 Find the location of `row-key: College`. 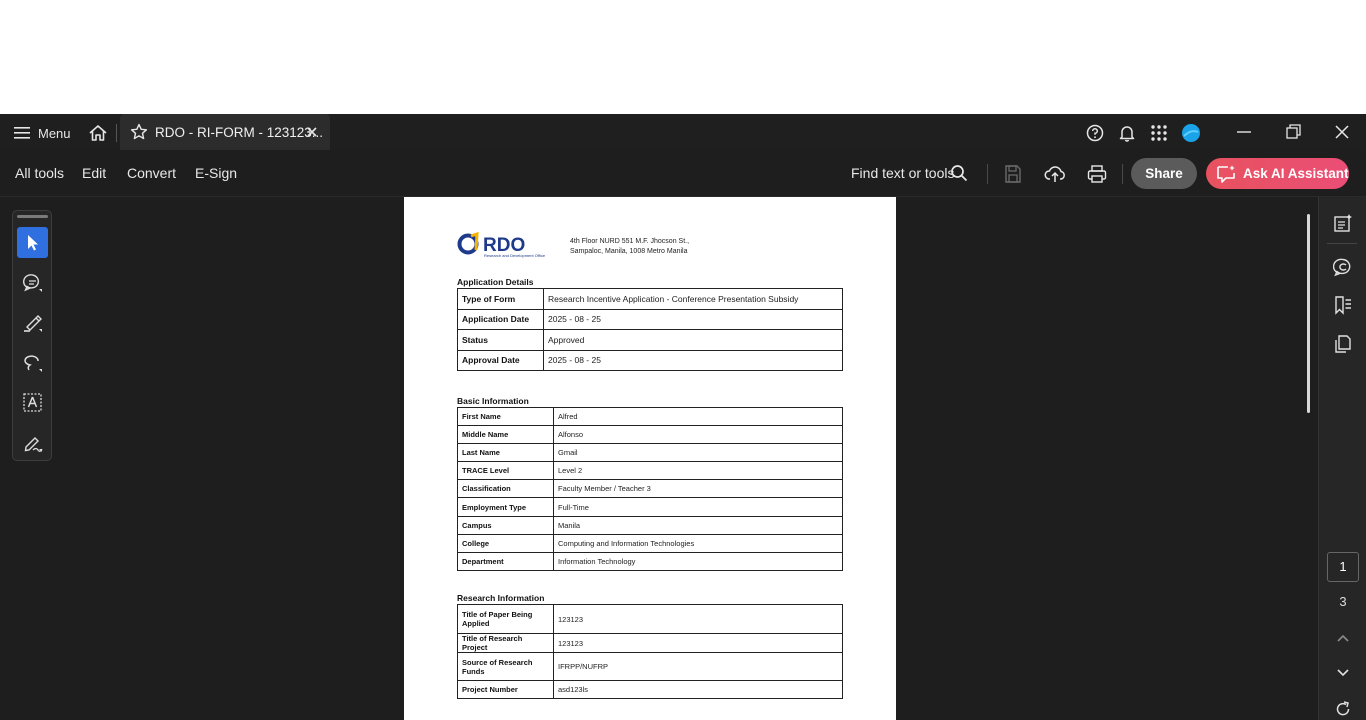

row-key: College is located at coordinates (505, 543).